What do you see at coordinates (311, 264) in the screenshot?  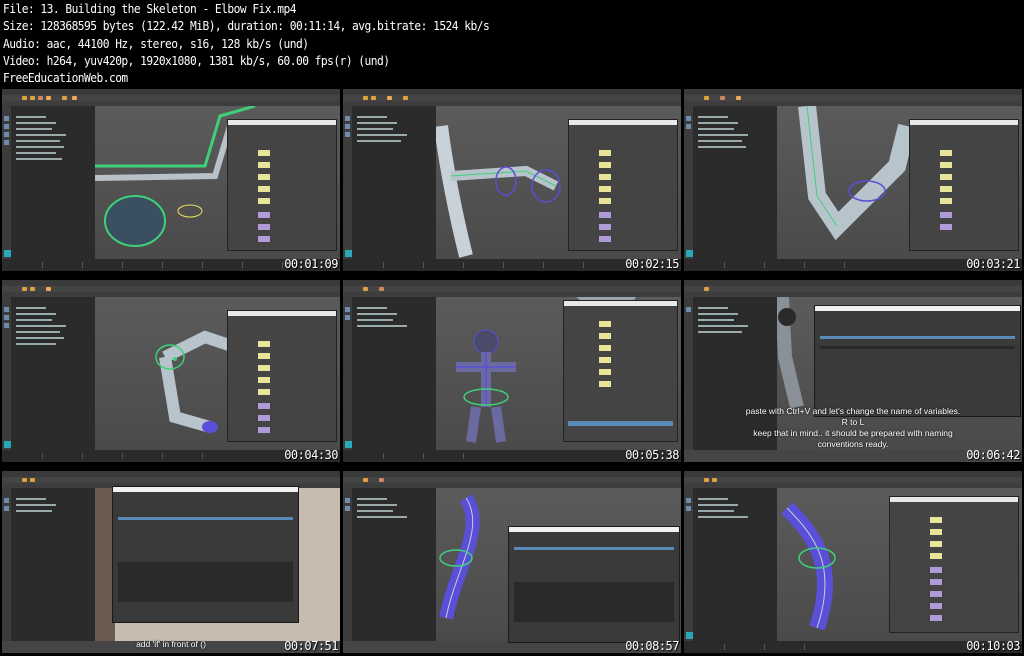 I see `timestamp: 00:01:09` at bounding box center [311, 264].